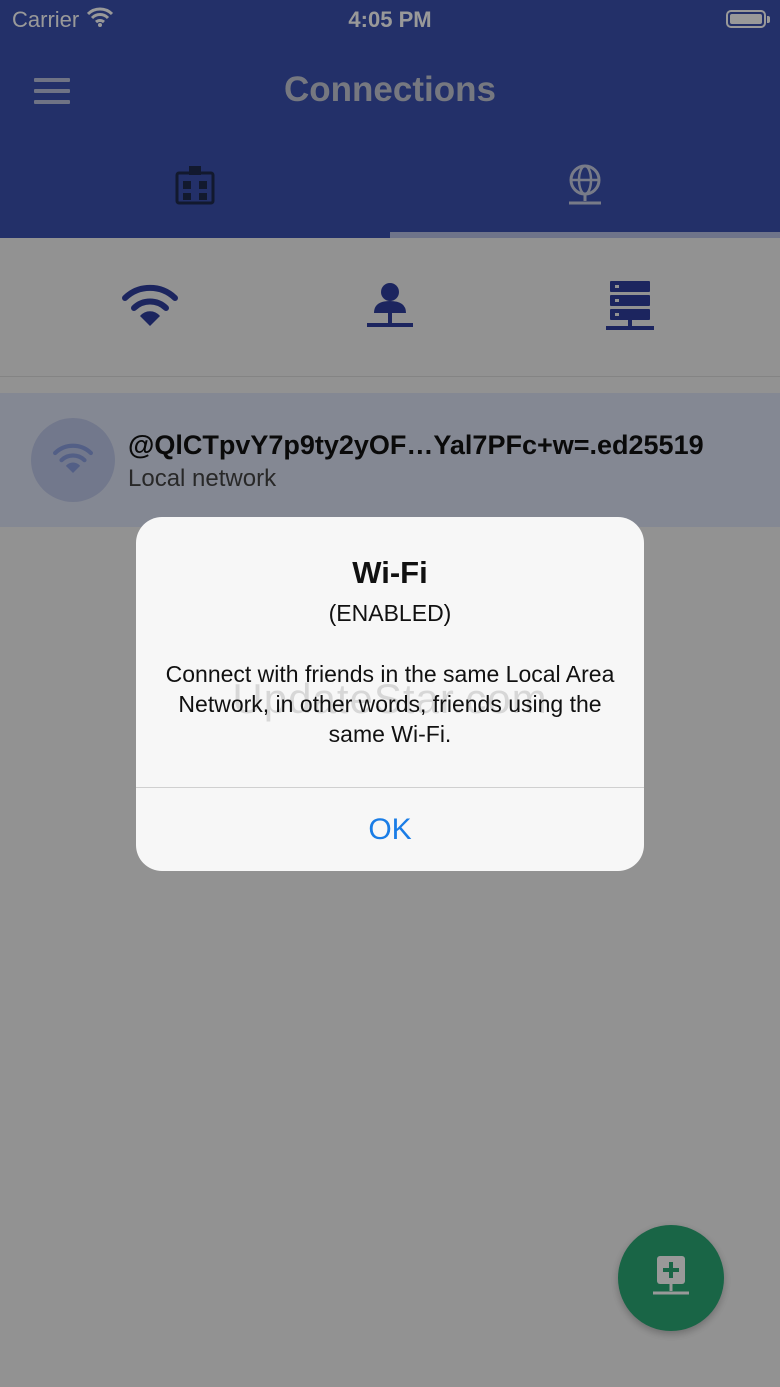 The width and height of the screenshot is (780, 1387). I want to click on dialog-status: (ENABLED), so click(390, 613).